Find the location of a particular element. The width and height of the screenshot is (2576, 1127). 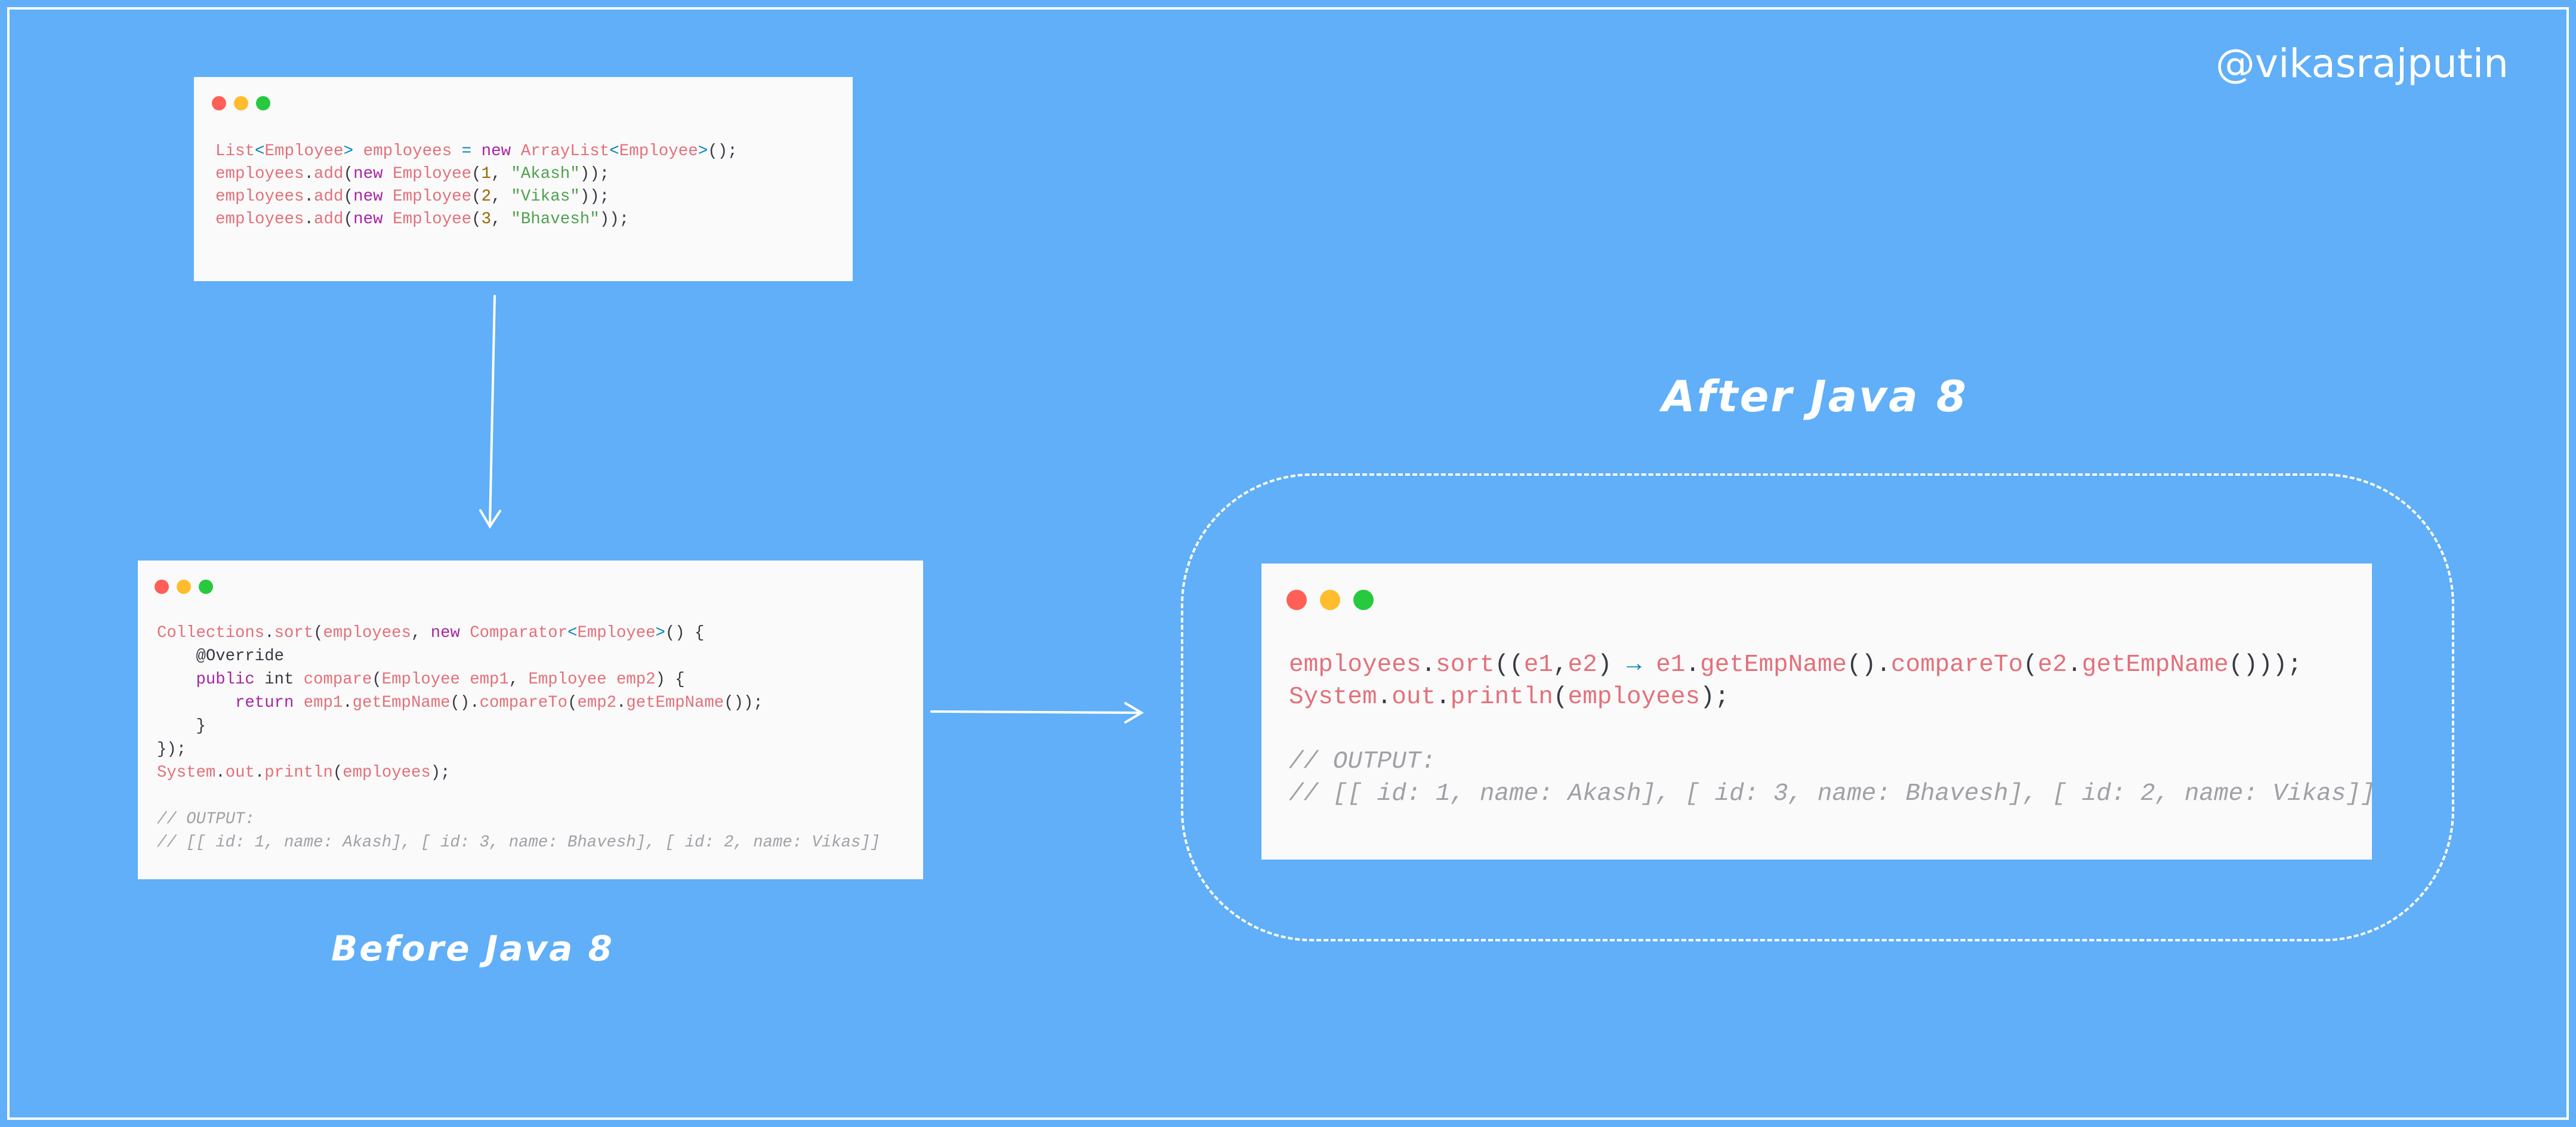

arrow-down-icon is located at coordinates (490, 412).